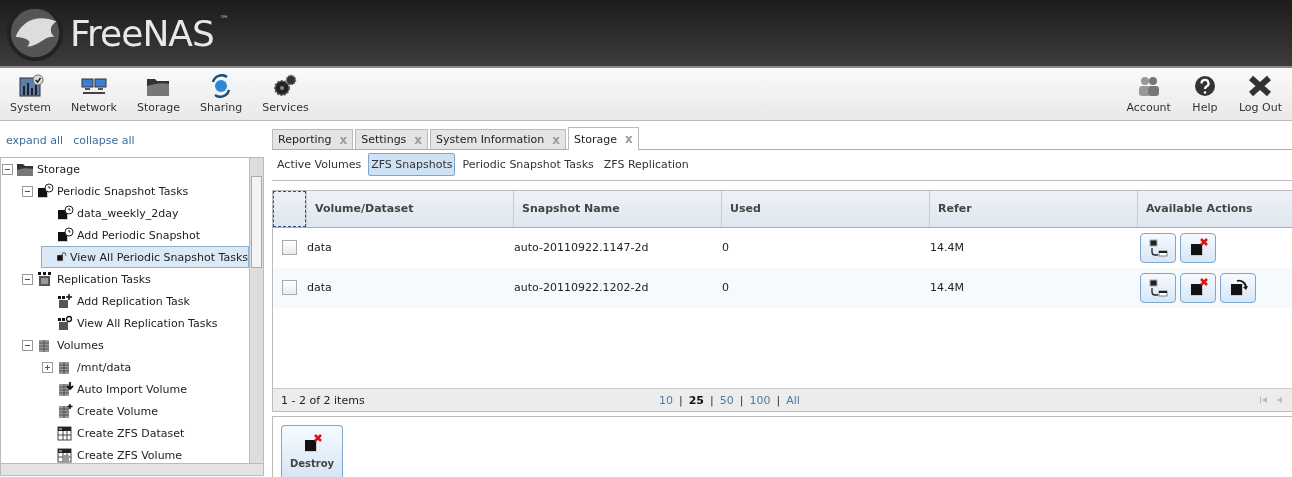 The width and height of the screenshot is (1292, 477). I want to click on column-header: Used, so click(825, 208).